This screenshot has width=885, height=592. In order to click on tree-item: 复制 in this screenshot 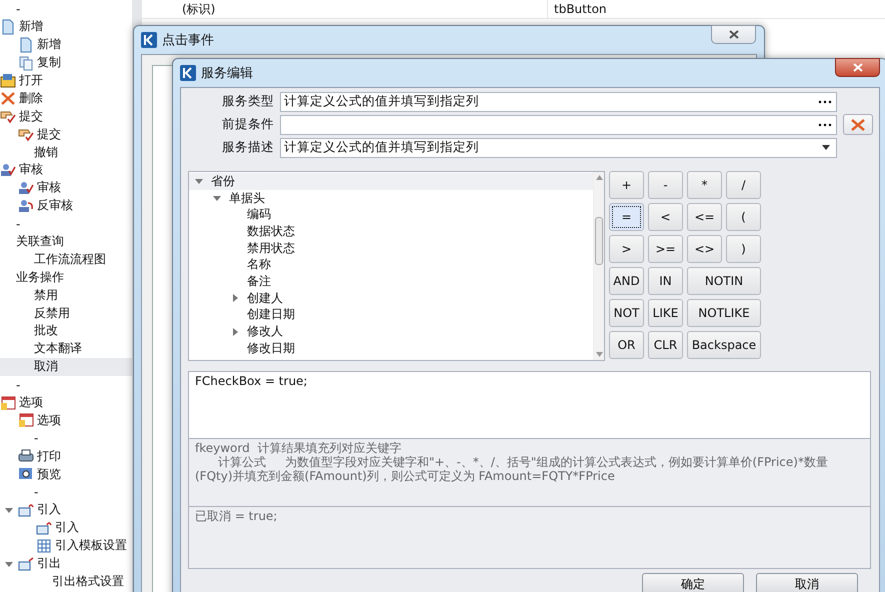, I will do `click(66, 63)`.